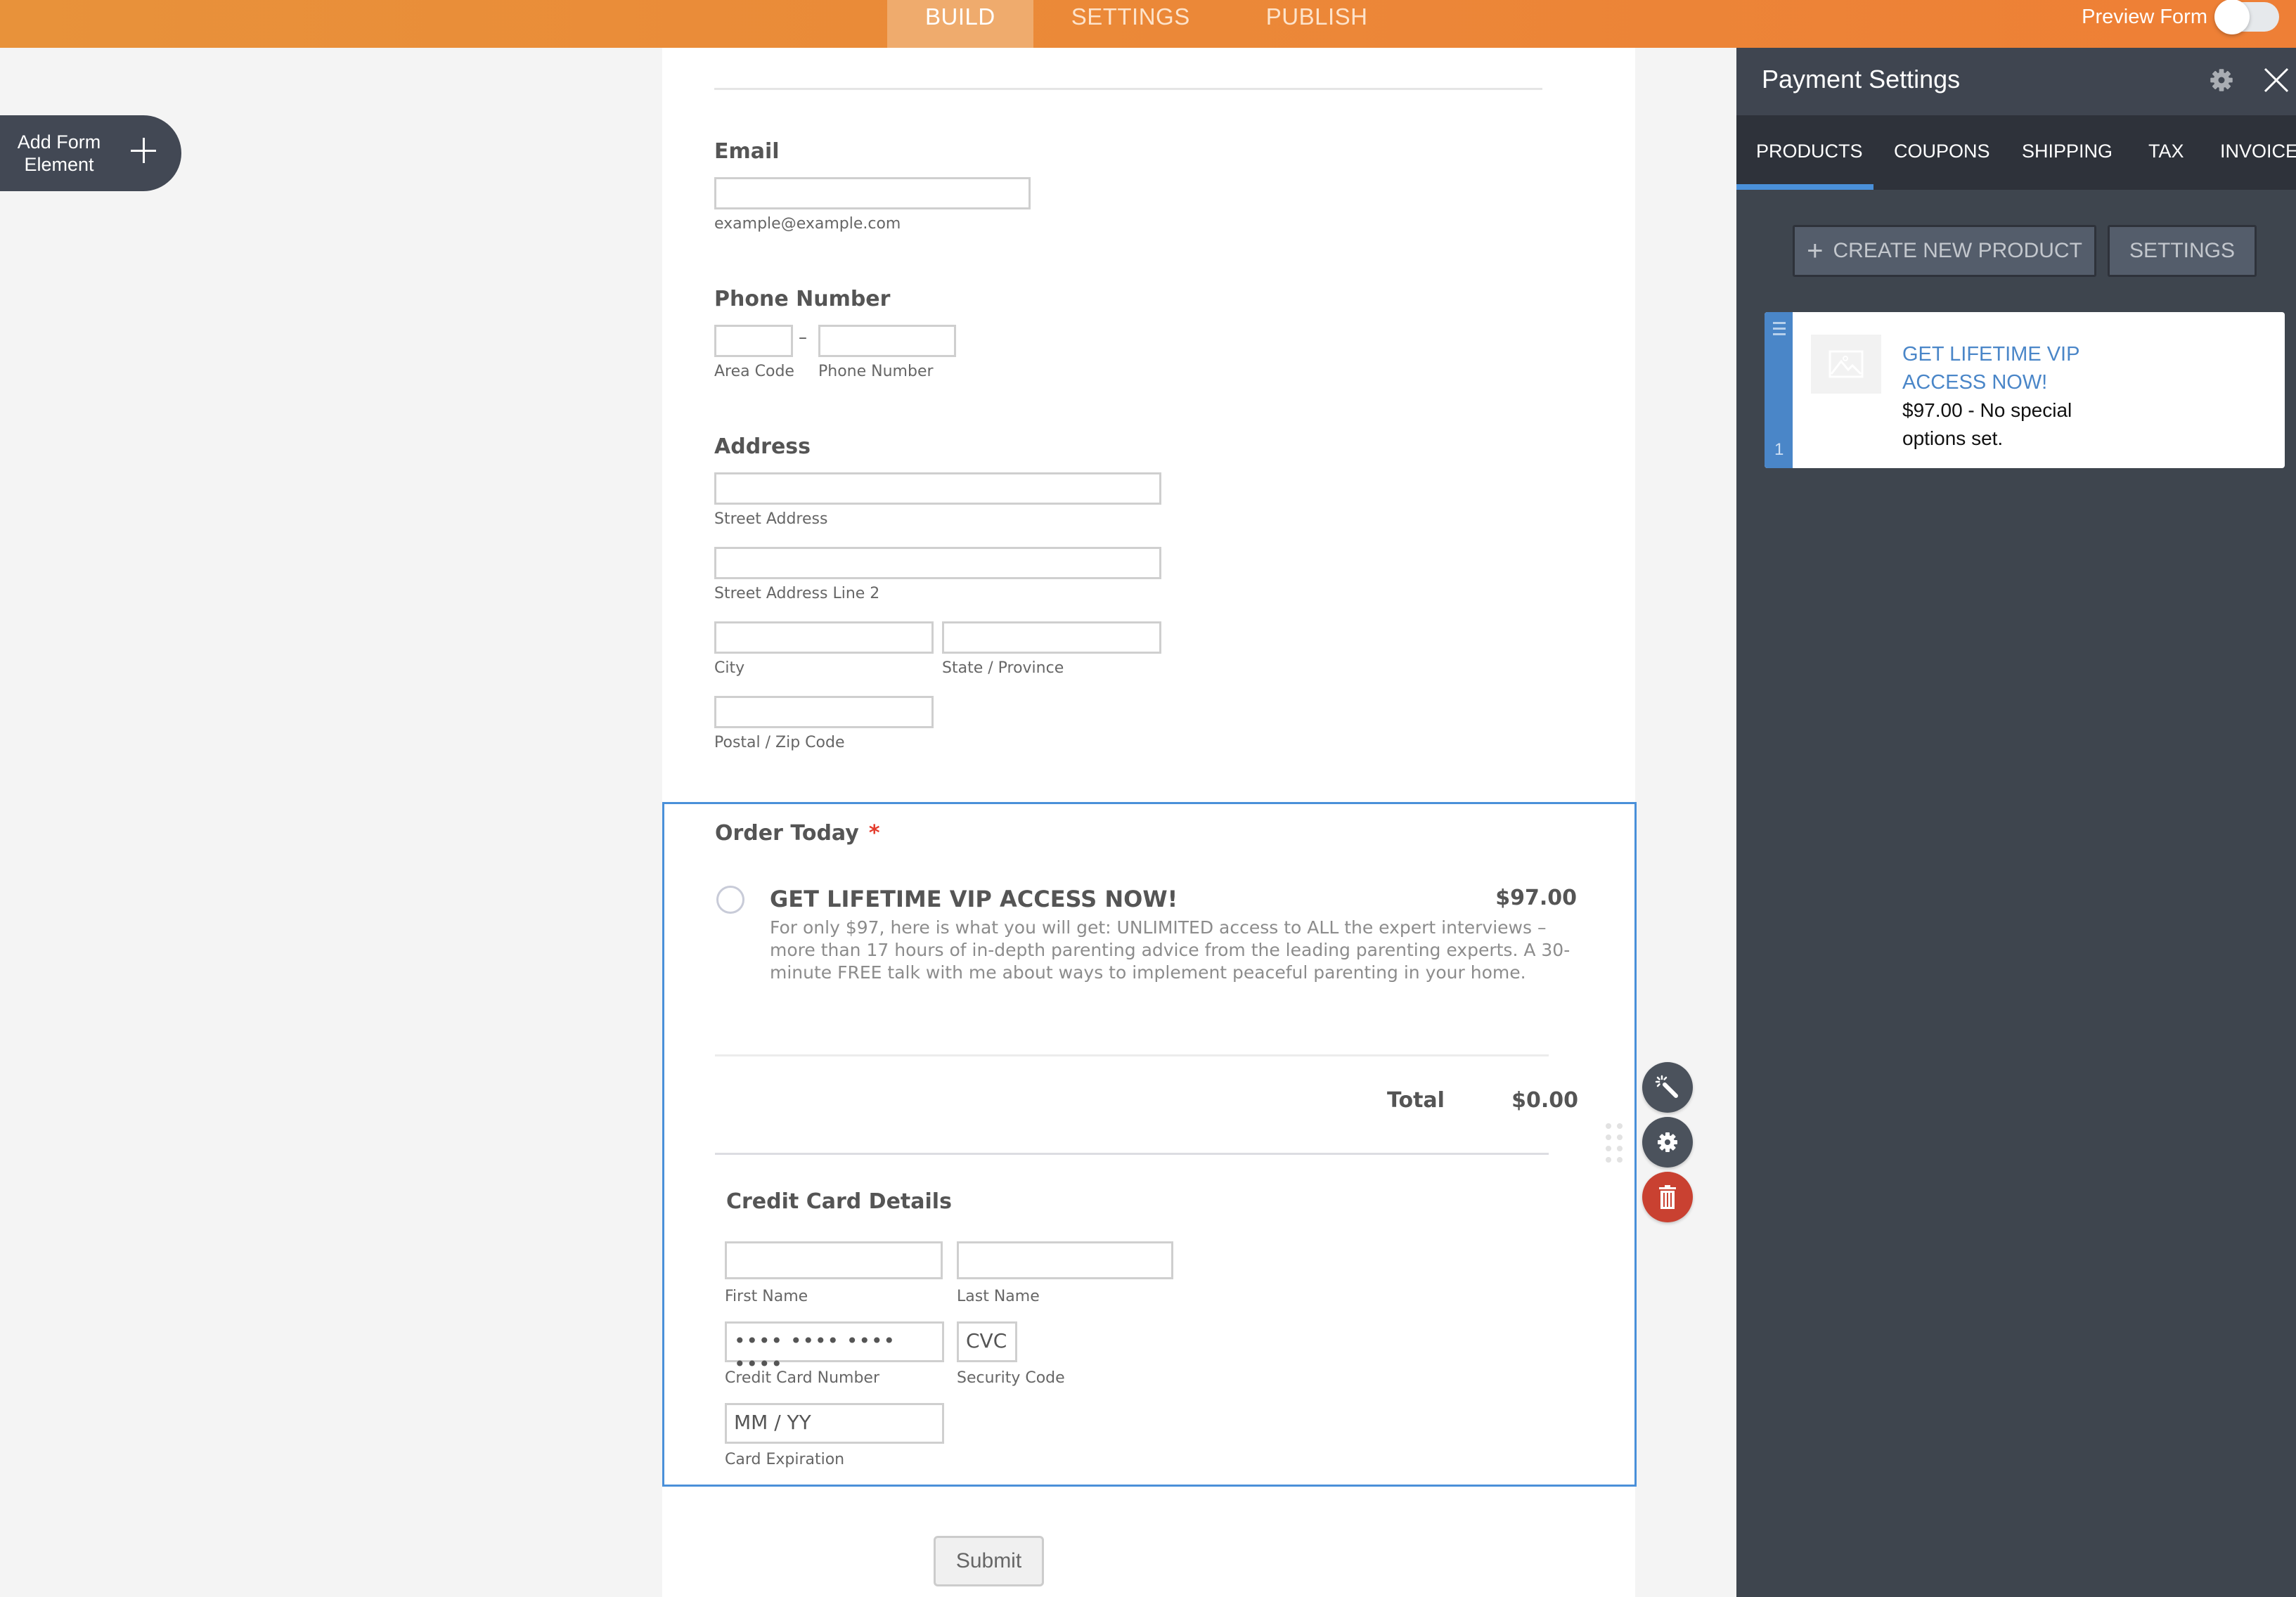 This screenshot has width=2296, height=1597. I want to click on panel-close-button, so click(2277, 81).